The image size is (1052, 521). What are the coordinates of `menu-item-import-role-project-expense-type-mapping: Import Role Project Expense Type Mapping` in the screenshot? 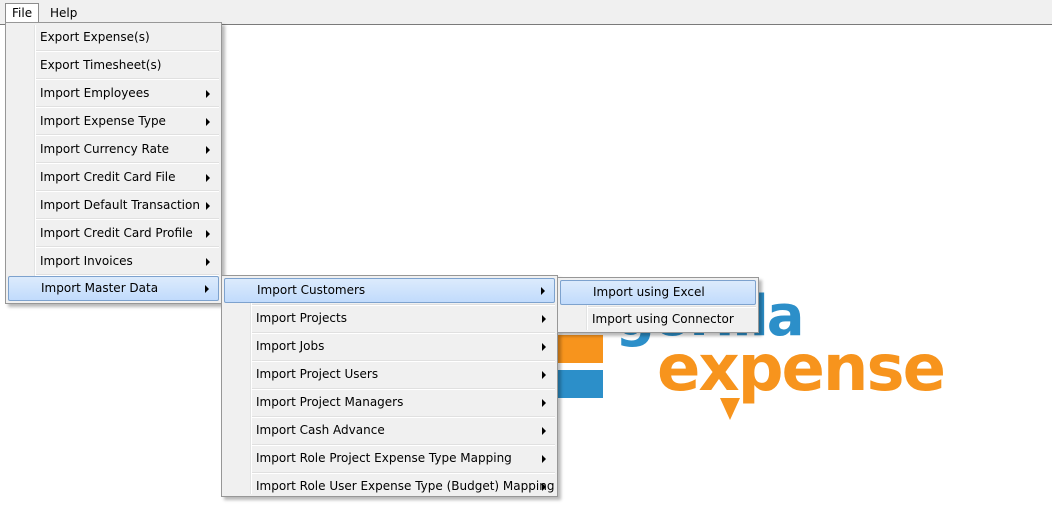 It's located at (389, 458).